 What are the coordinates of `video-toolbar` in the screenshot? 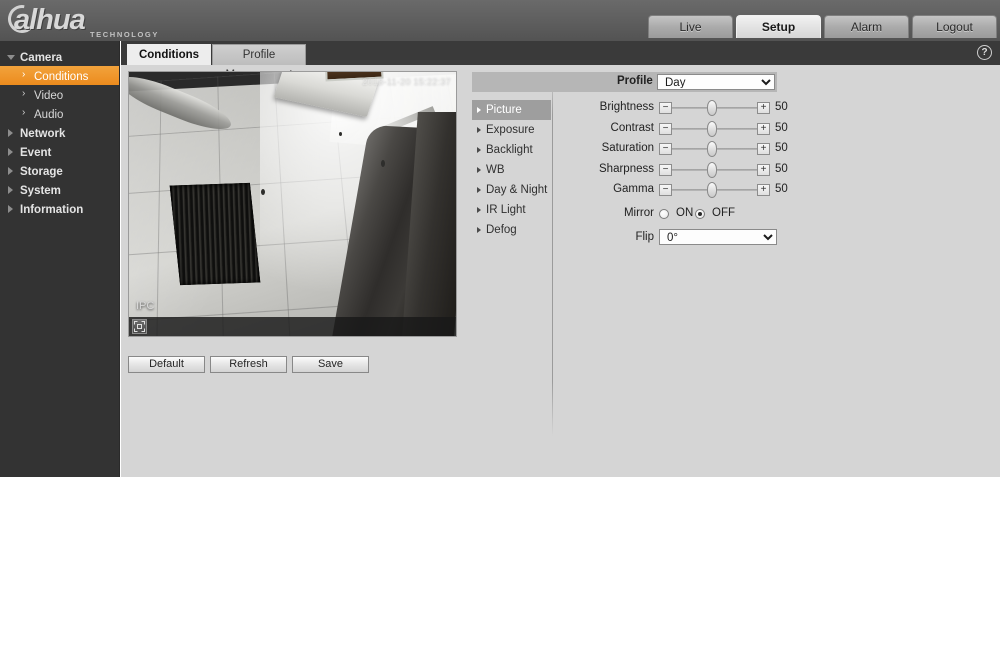 It's located at (292, 326).